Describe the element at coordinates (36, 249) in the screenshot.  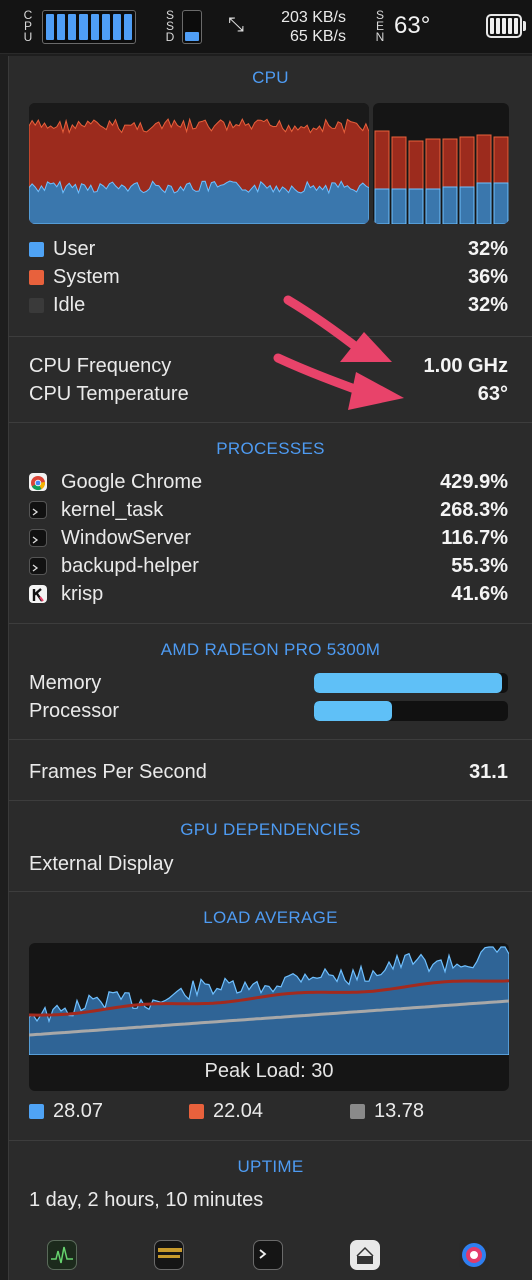
I see `user-swatch` at that location.